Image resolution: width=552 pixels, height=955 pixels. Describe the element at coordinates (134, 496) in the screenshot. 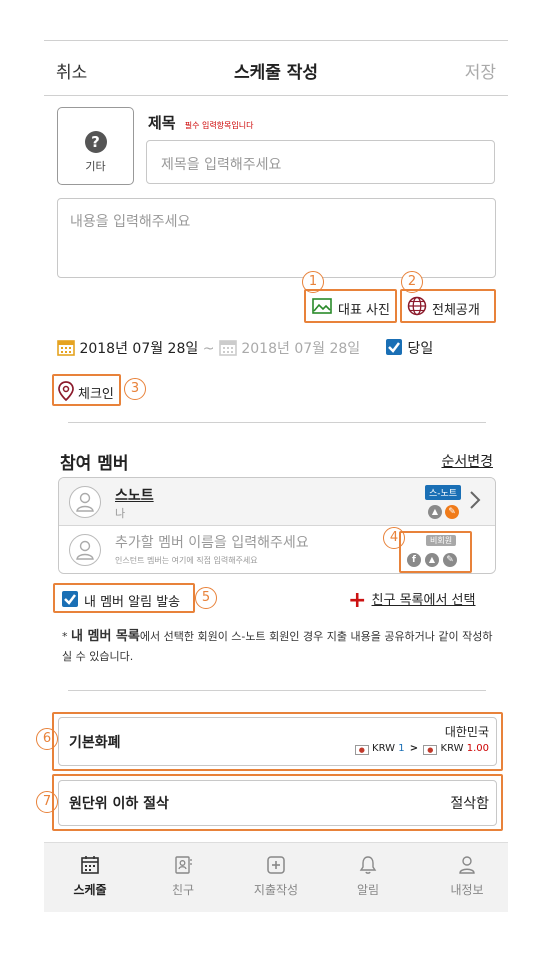

I see `member-name: 스노트` at that location.